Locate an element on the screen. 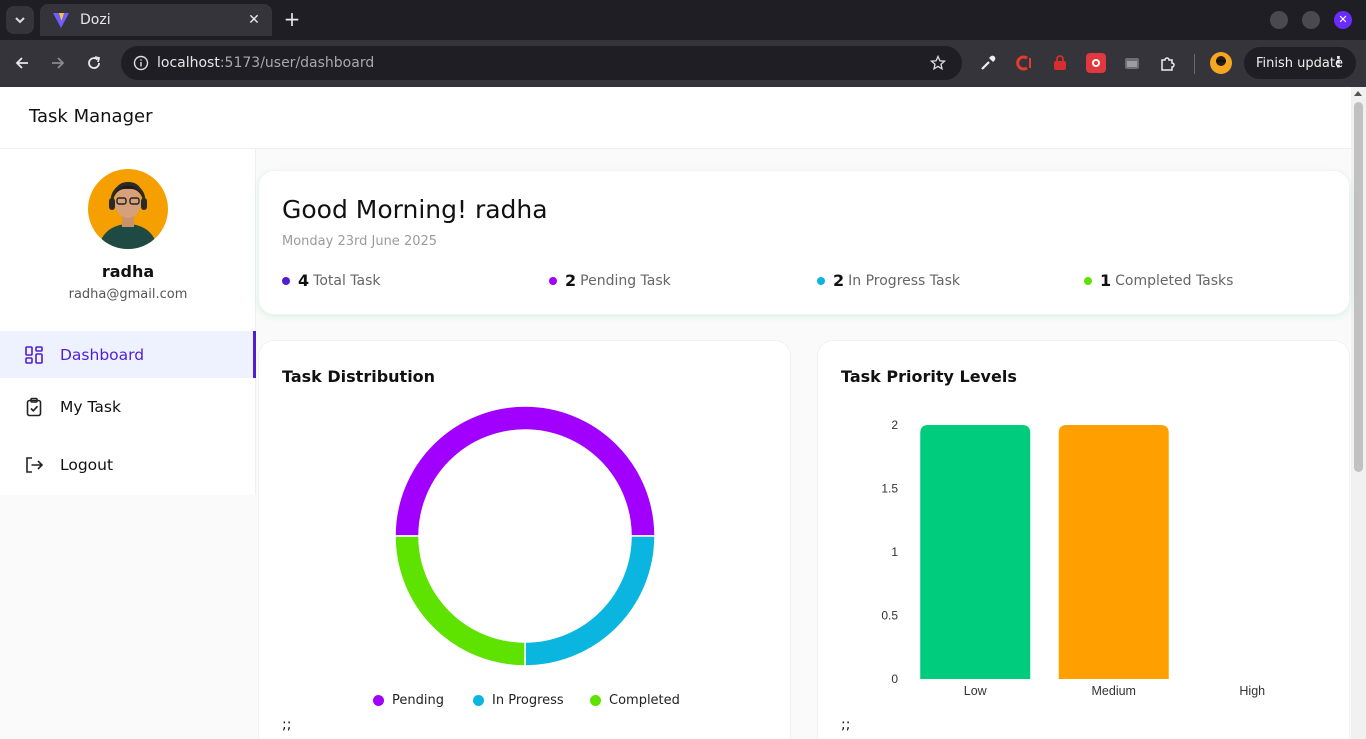 Image resolution: width=1366 pixels, height=739 pixels. legend-label: Completed is located at coordinates (644, 700).